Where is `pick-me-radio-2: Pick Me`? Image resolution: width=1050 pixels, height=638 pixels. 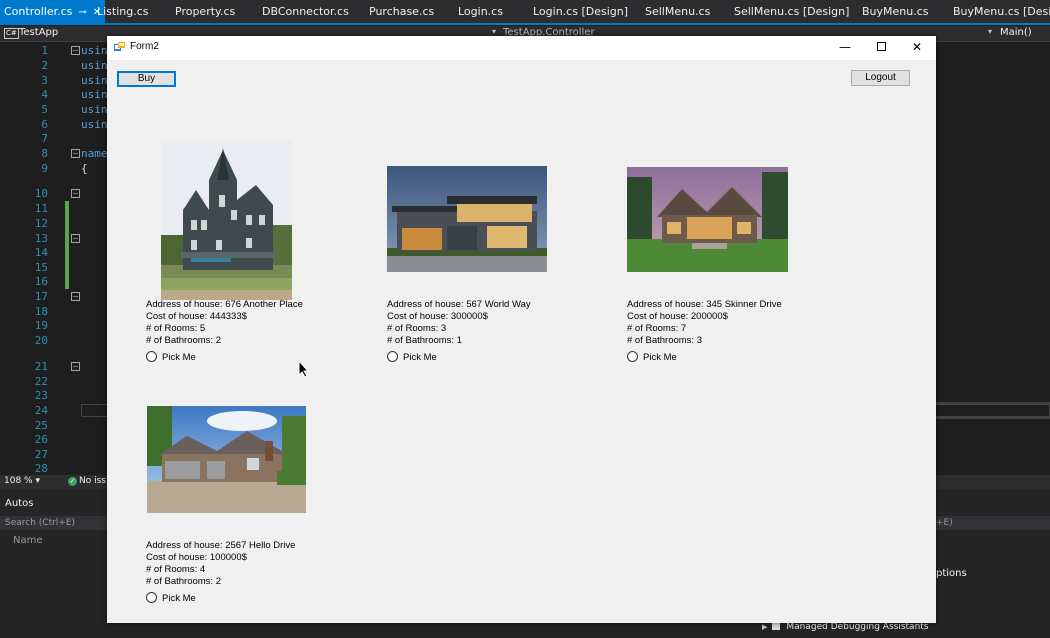
pick-me-radio-2: Pick Me is located at coordinates (412, 357).